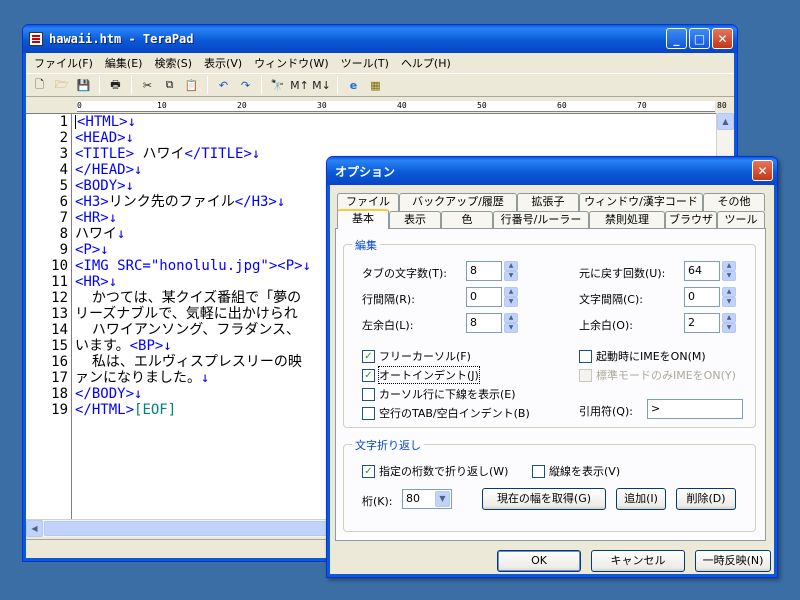 The image size is (800, 600). Describe the element at coordinates (426, 63) in the screenshot. I see `menu-help: ヘルプ(H)` at that location.